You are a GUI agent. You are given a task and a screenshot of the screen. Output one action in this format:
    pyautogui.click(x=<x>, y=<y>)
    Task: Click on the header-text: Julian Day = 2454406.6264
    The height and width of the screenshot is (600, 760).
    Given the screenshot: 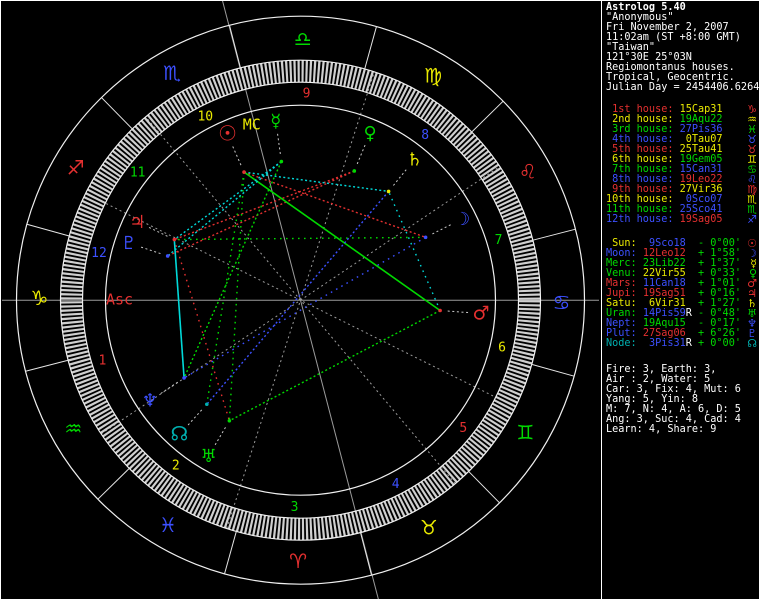 What is the action you would take?
    pyautogui.click(x=683, y=87)
    